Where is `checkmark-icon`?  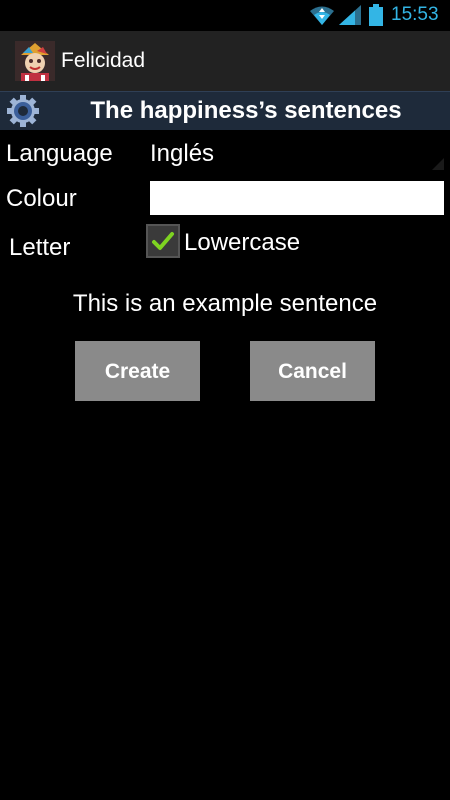
checkmark-icon is located at coordinates (163, 241).